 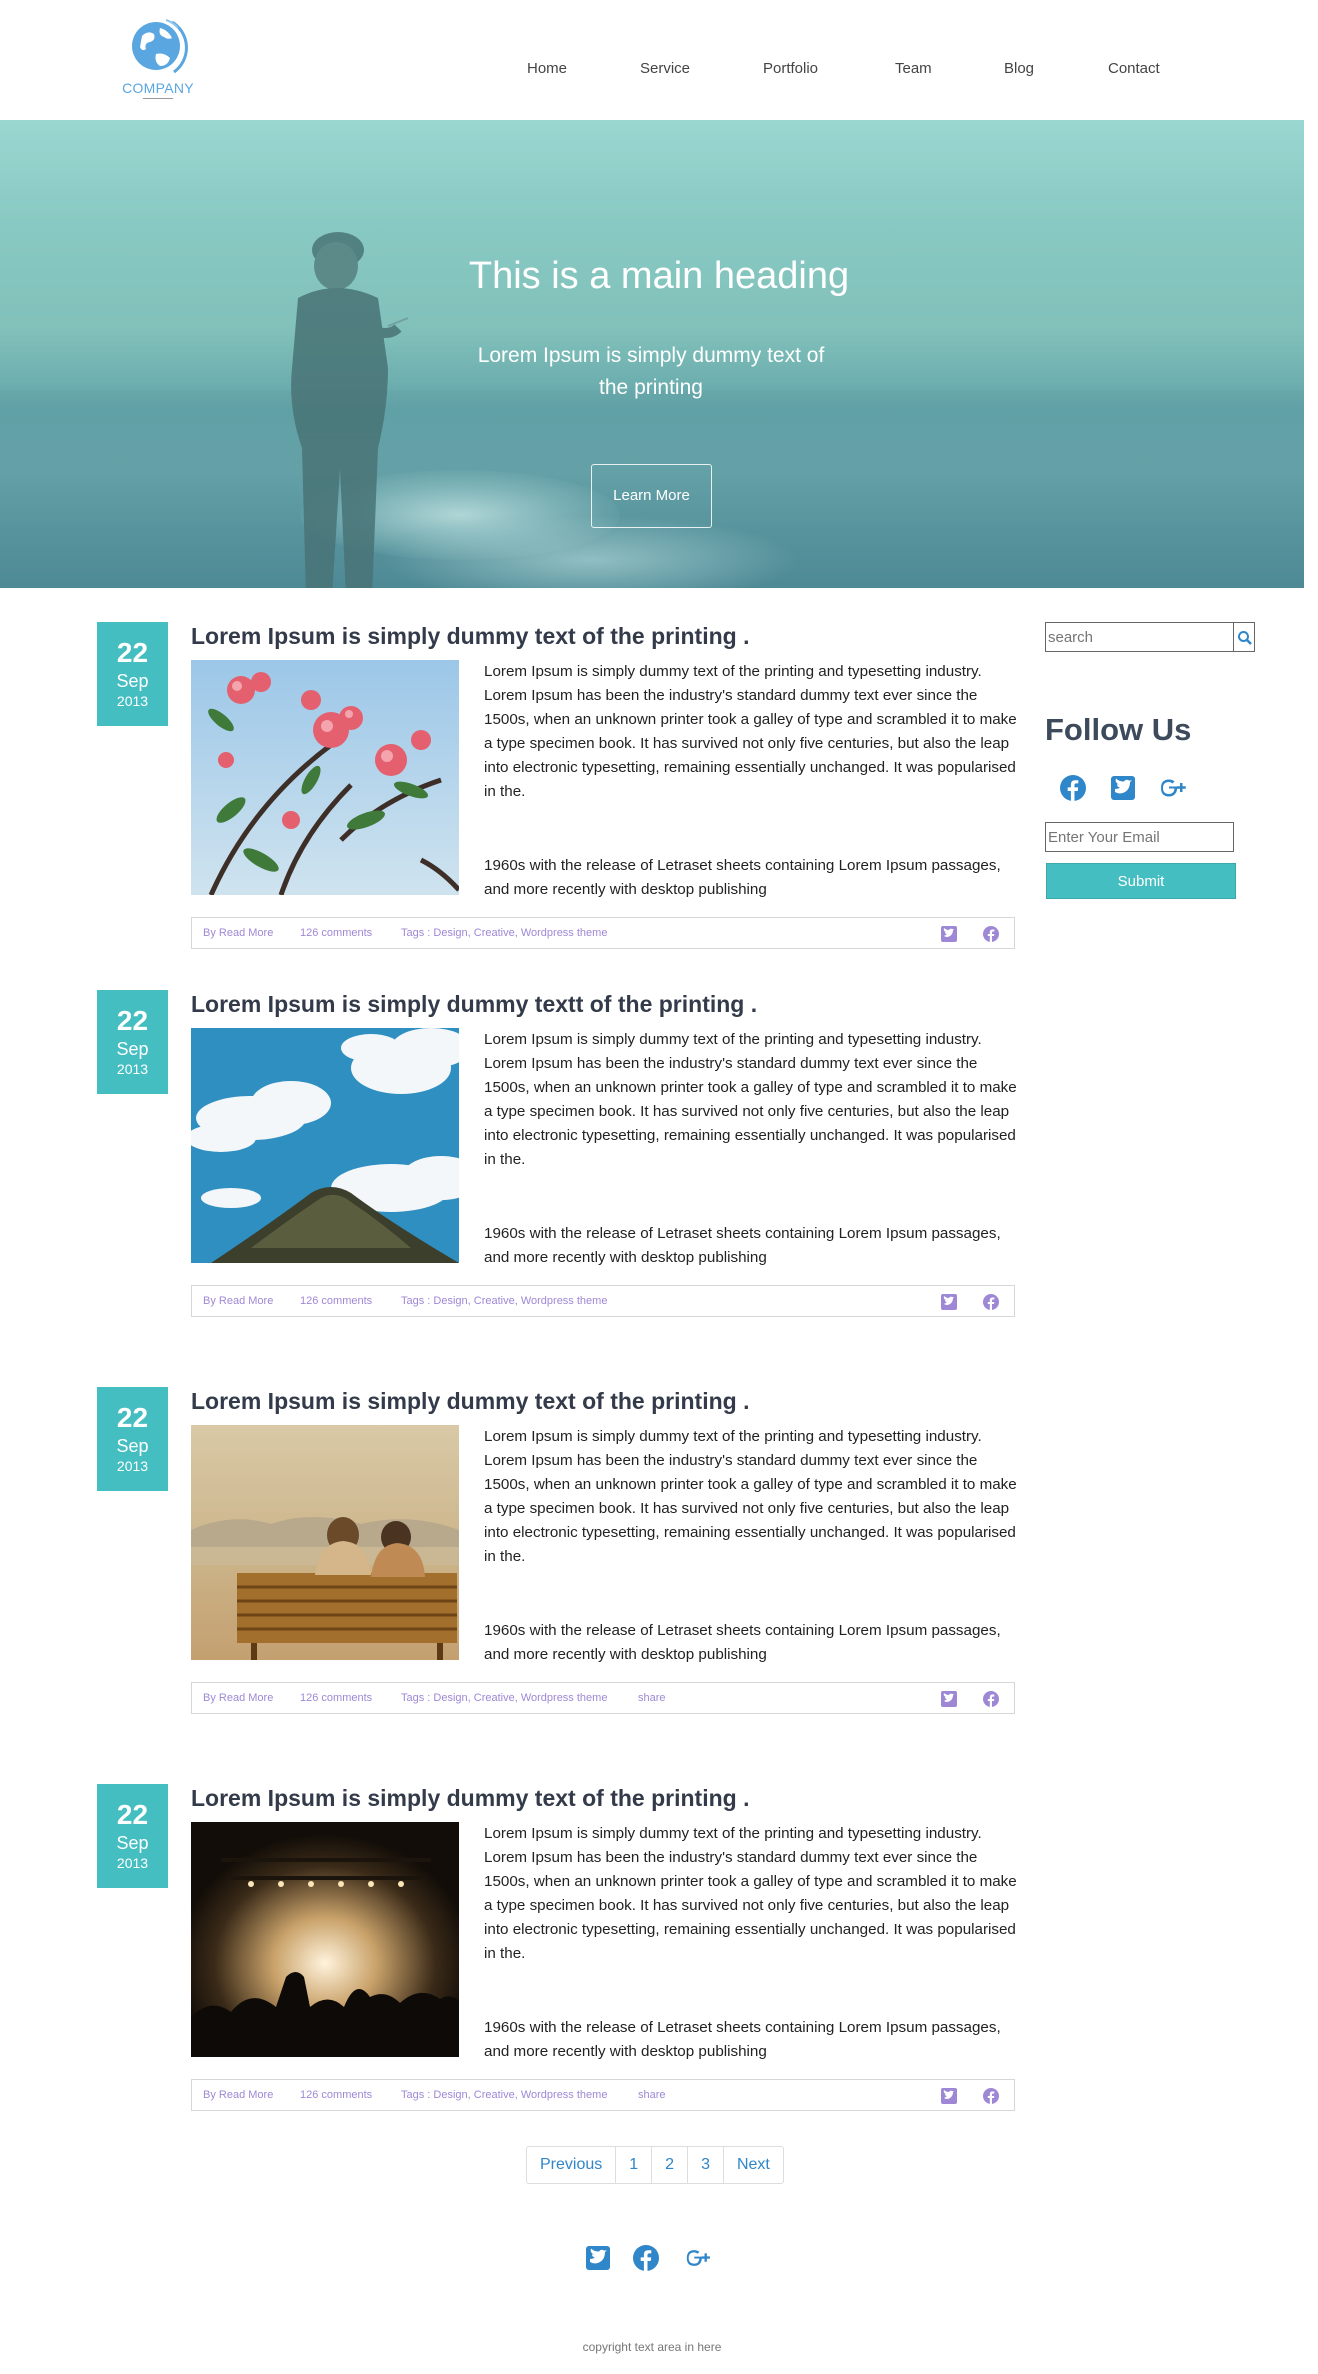 What do you see at coordinates (665, 68) in the screenshot?
I see `nav-service: Service` at bounding box center [665, 68].